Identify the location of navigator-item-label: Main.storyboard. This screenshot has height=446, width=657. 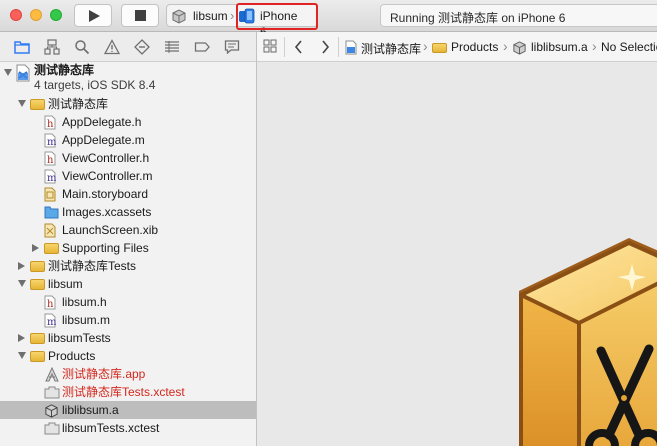
(105, 194).